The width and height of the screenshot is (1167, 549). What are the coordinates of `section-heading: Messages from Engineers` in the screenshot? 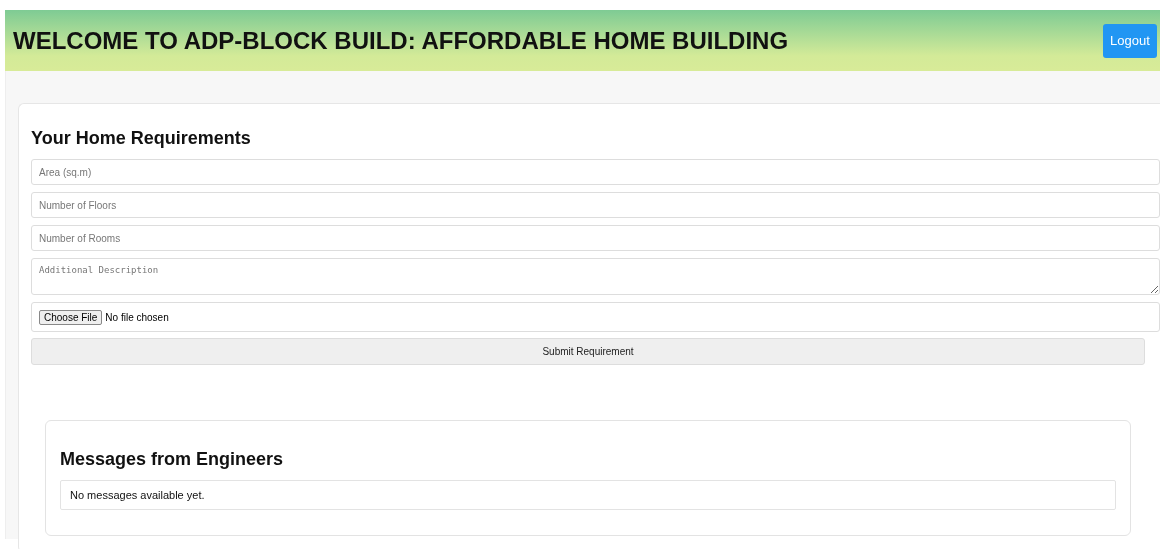 It's located at (172, 459).